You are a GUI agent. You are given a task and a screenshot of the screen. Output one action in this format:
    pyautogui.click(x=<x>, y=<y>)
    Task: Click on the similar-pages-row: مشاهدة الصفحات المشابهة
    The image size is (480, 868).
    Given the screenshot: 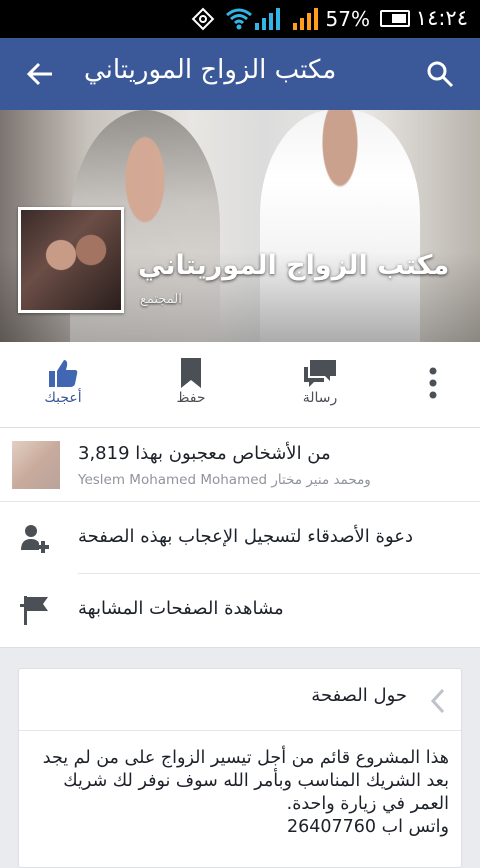 What is the action you would take?
    pyautogui.click(x=240, y=610)
    